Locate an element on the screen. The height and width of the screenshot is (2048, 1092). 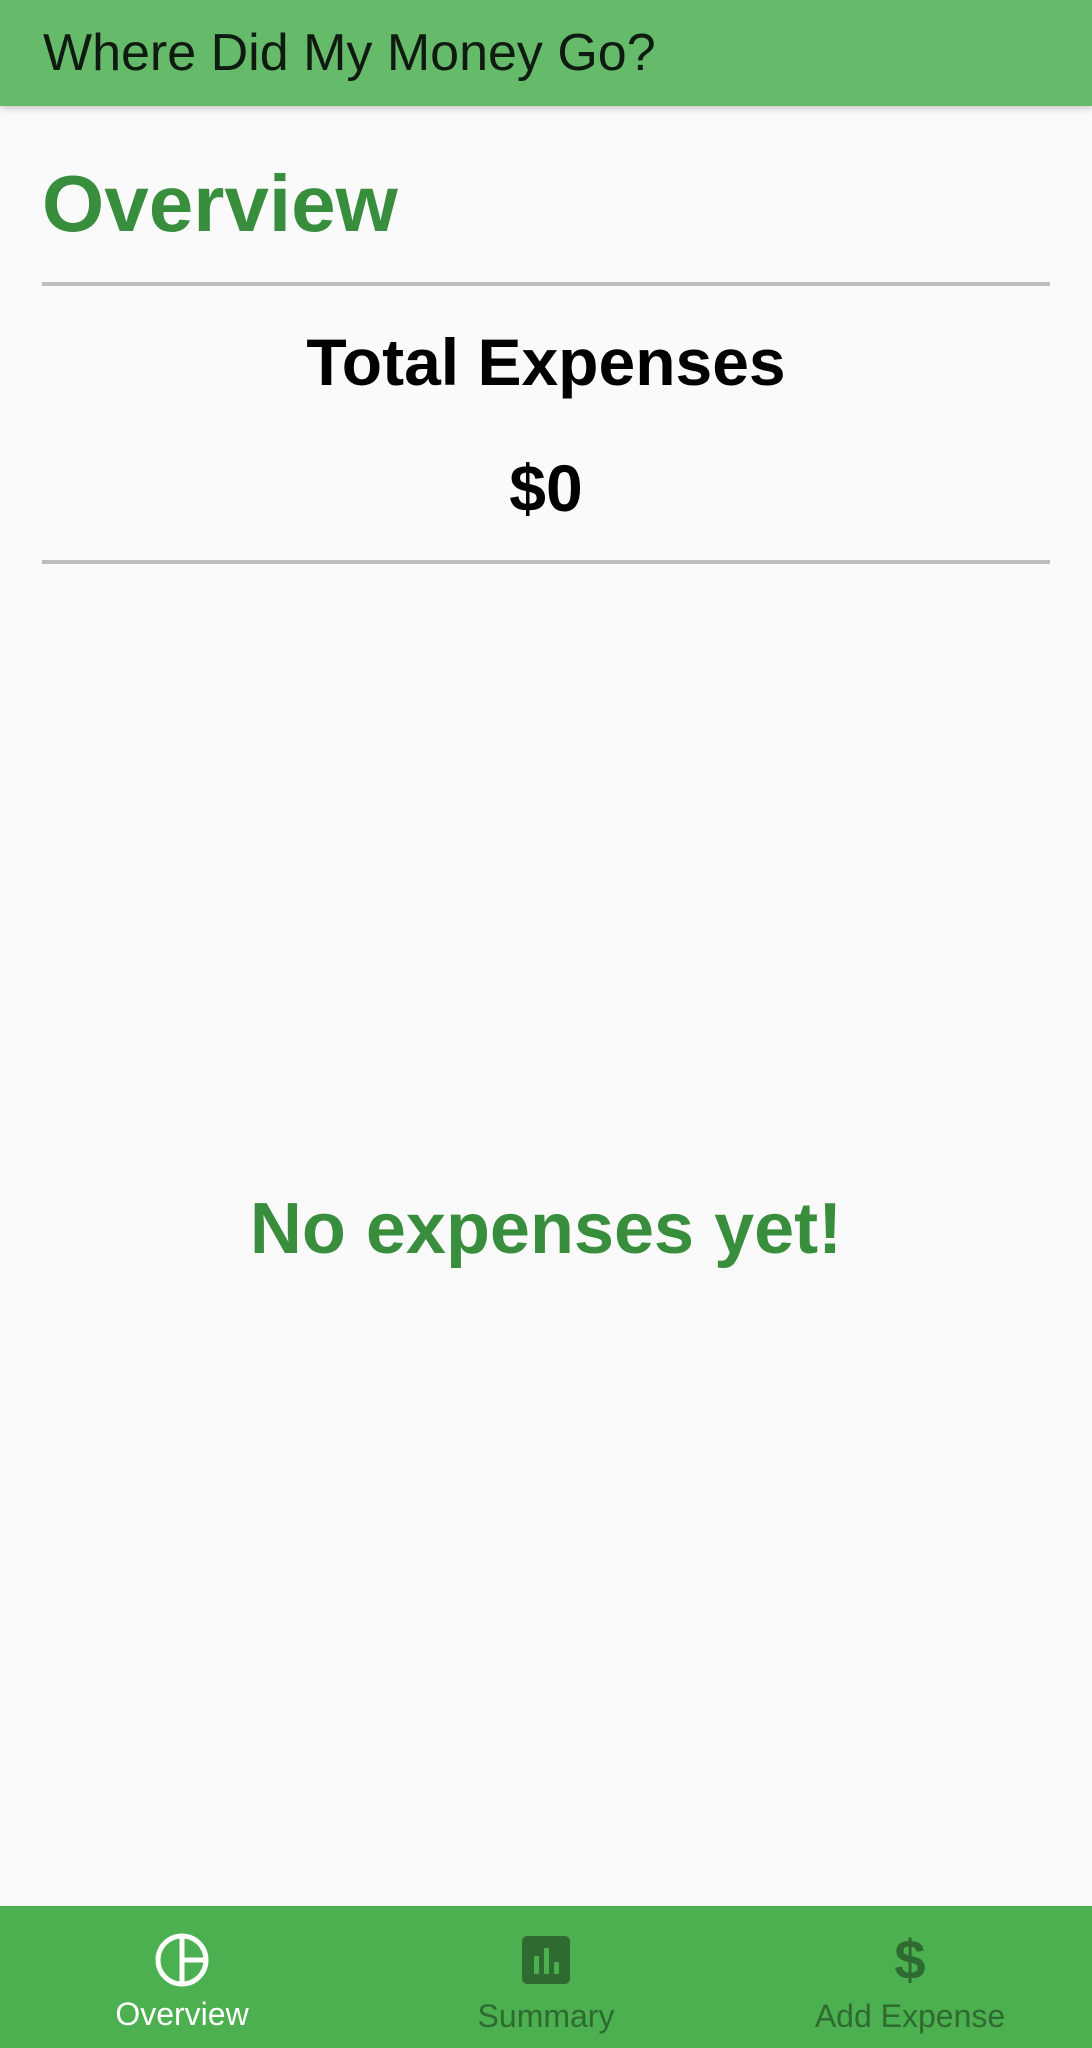
nav-item-summary: Summary is located at coordinates (546, 1977).